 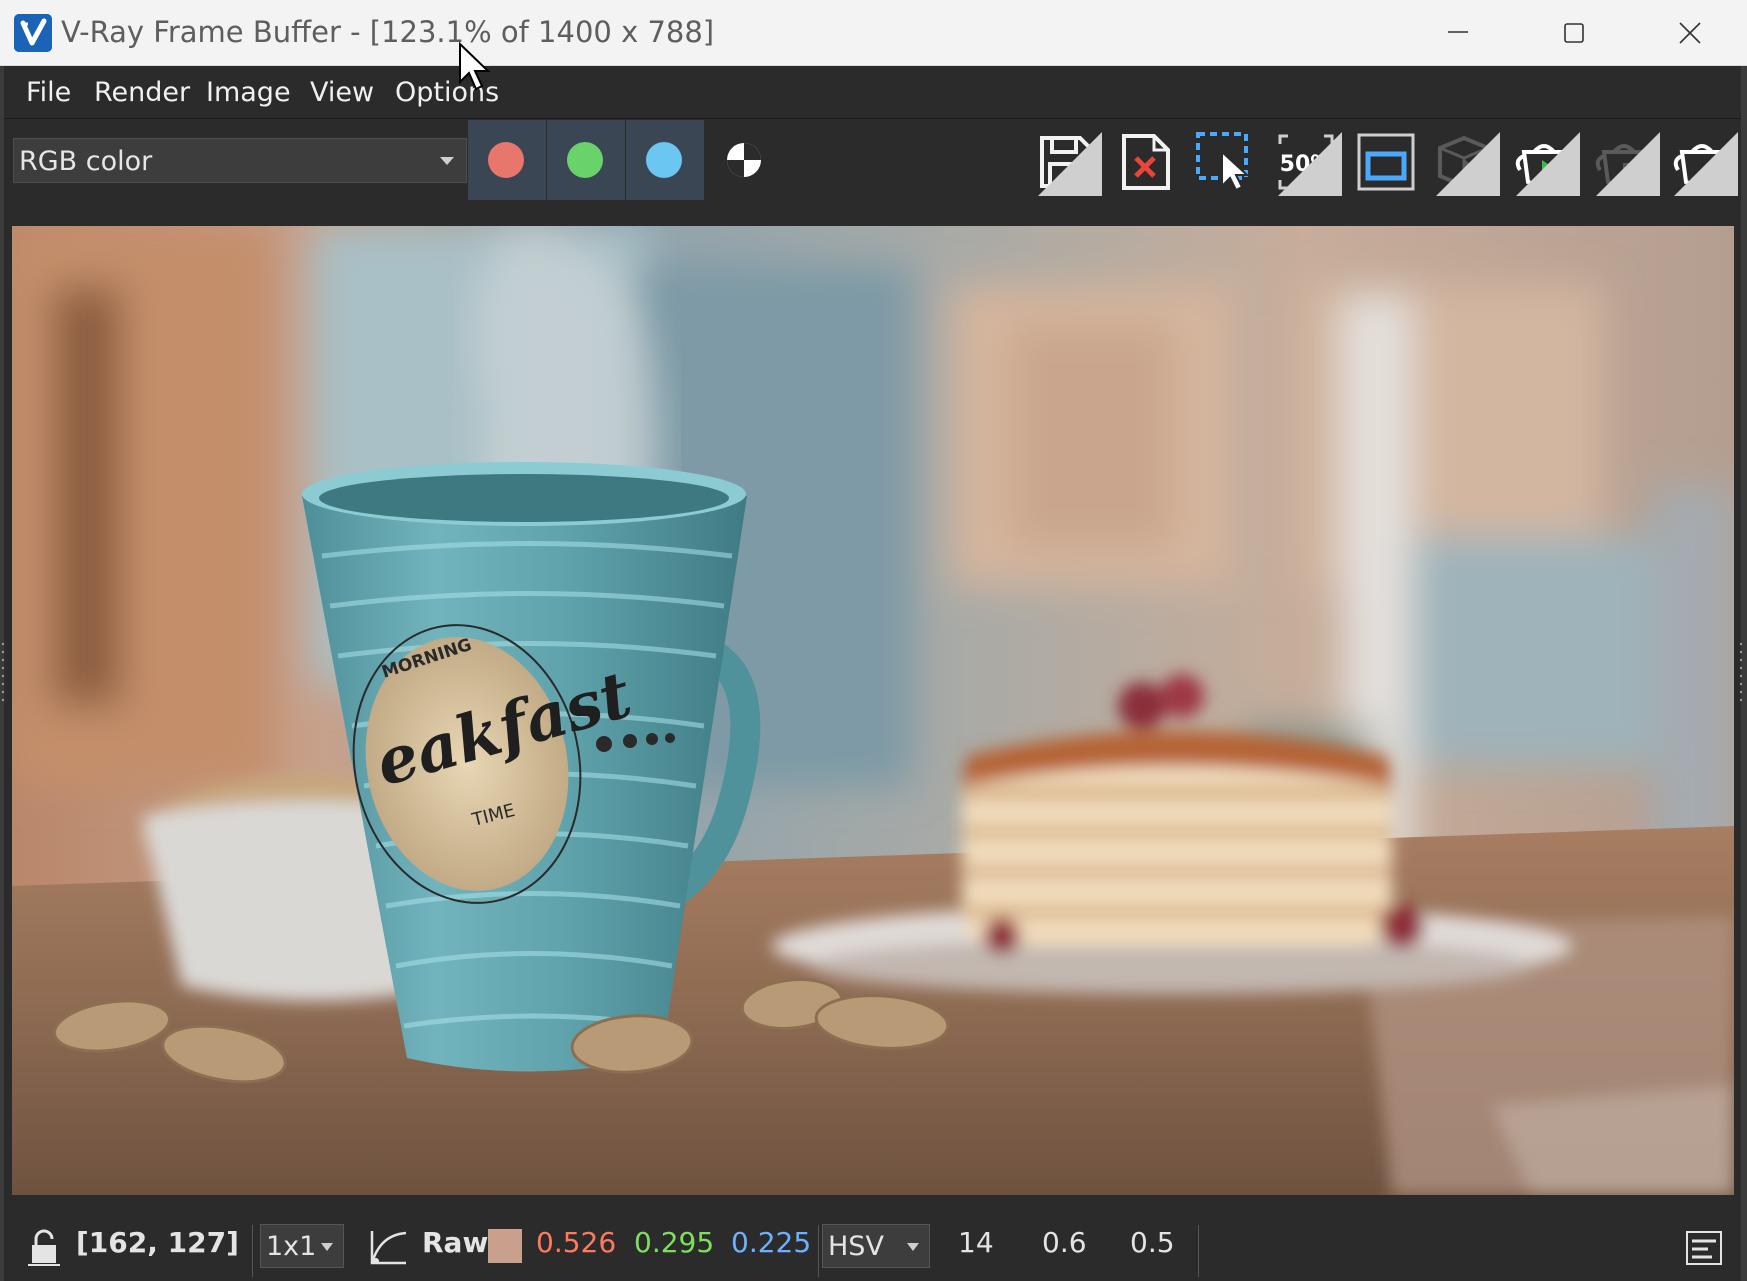 I want to click on hue-value: 14, so click(x=976, y=1242).